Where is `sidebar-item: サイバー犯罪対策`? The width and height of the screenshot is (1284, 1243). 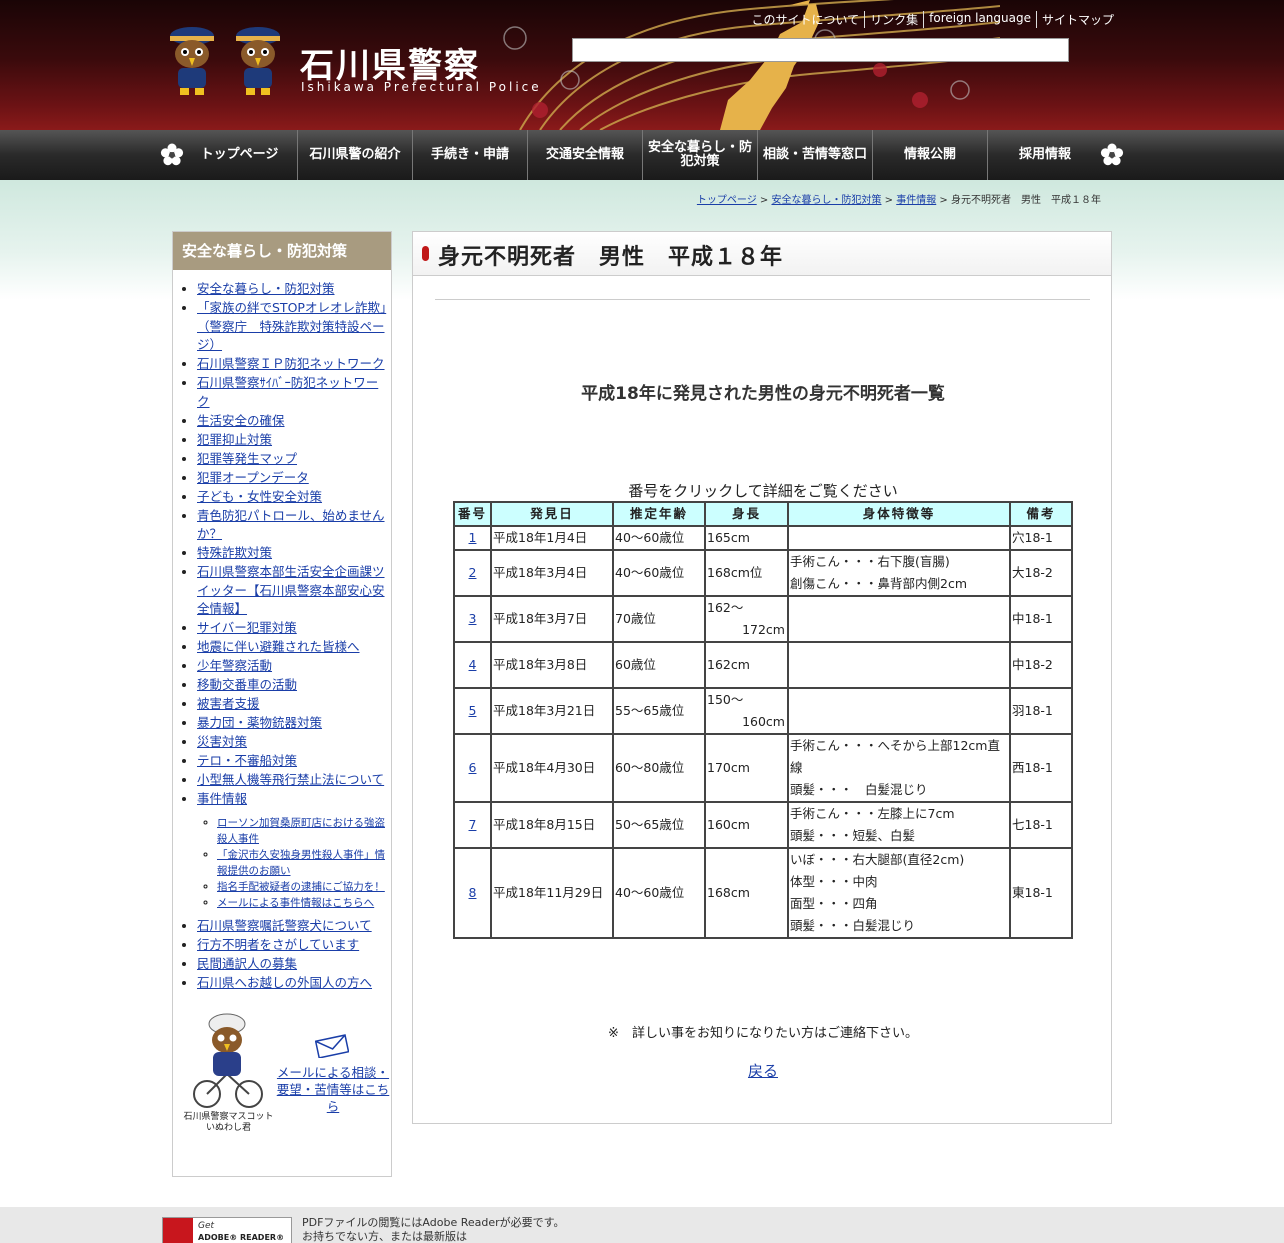 sidebar-item: サイバー犯罪対策 is located at coordinates (292, 628).